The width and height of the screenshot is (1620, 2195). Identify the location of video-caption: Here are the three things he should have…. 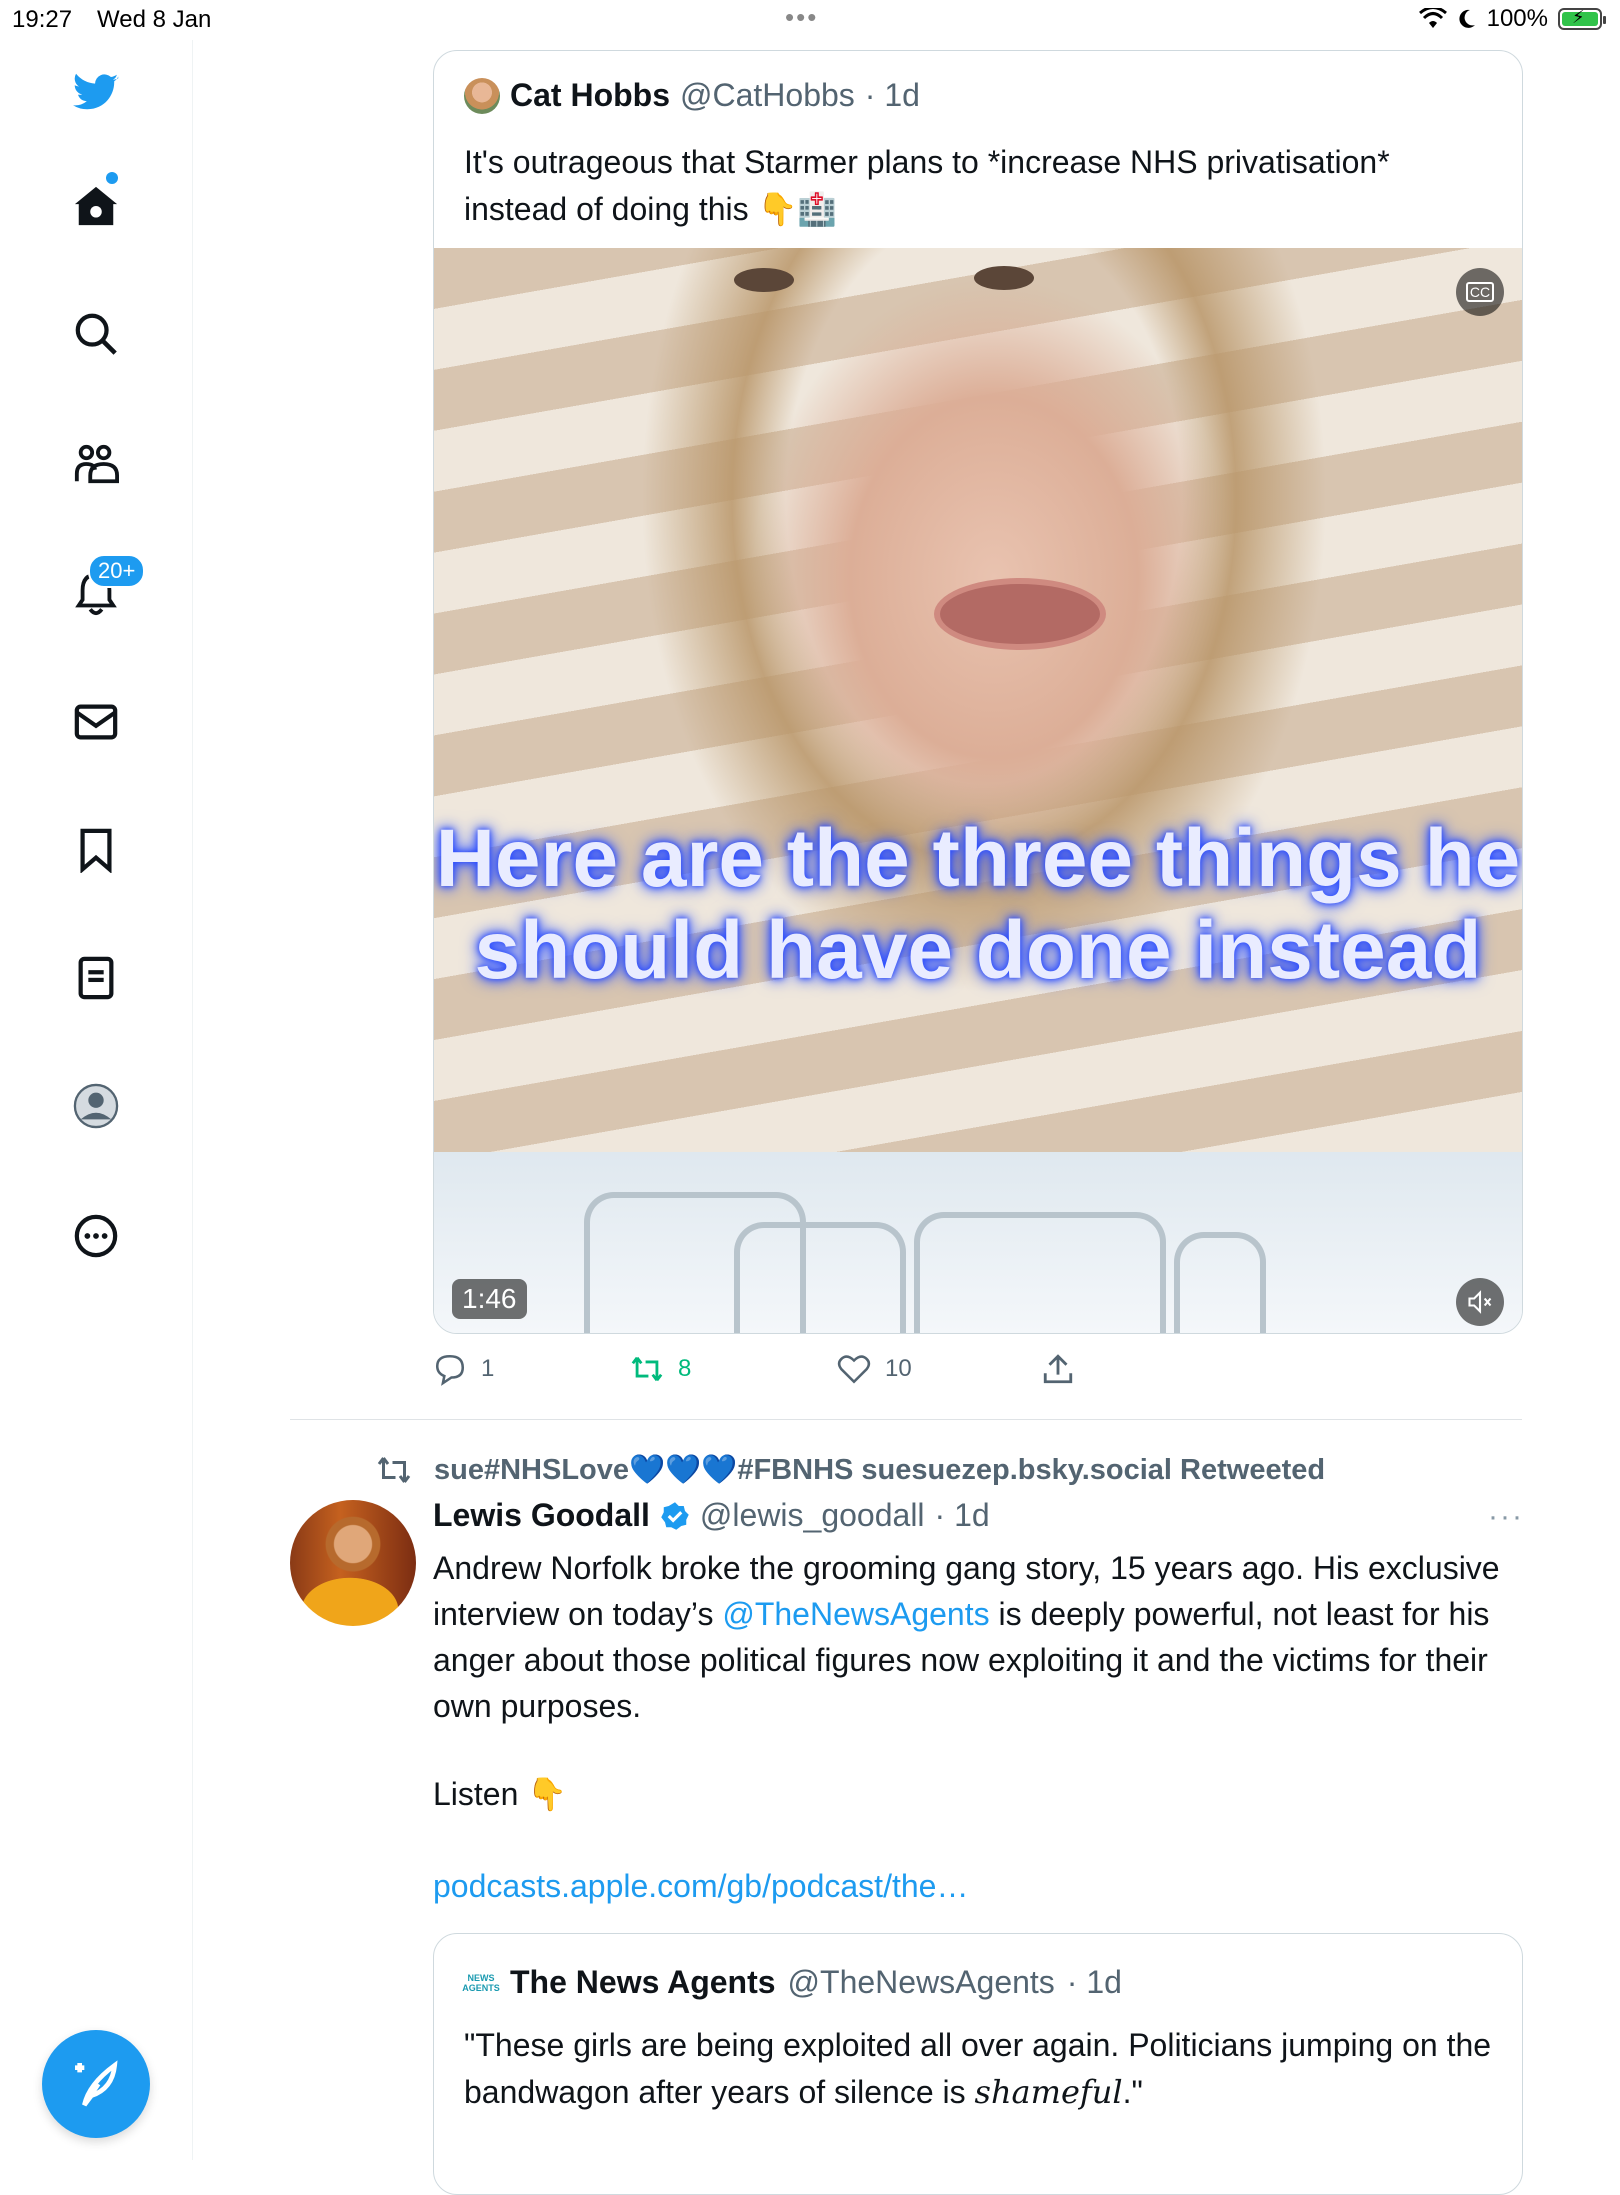
(978, 904).